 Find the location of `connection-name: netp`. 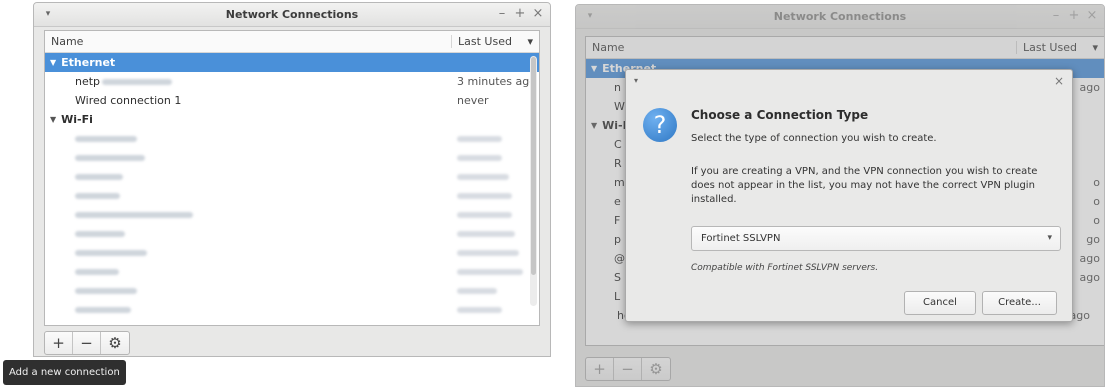

connection-name: netp is located at coordinates (248, 81).